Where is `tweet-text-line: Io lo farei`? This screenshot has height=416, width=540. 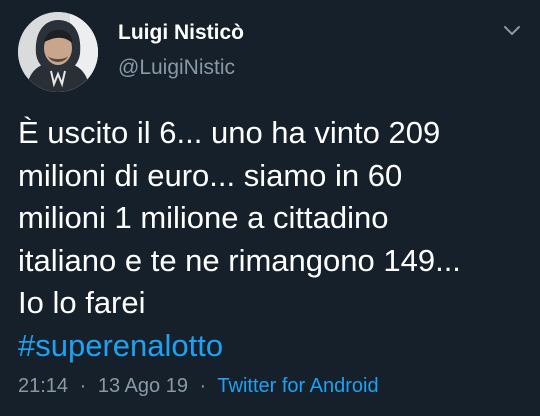
tweet-text-line: Io lo farei is located at coordinates (82, 302).